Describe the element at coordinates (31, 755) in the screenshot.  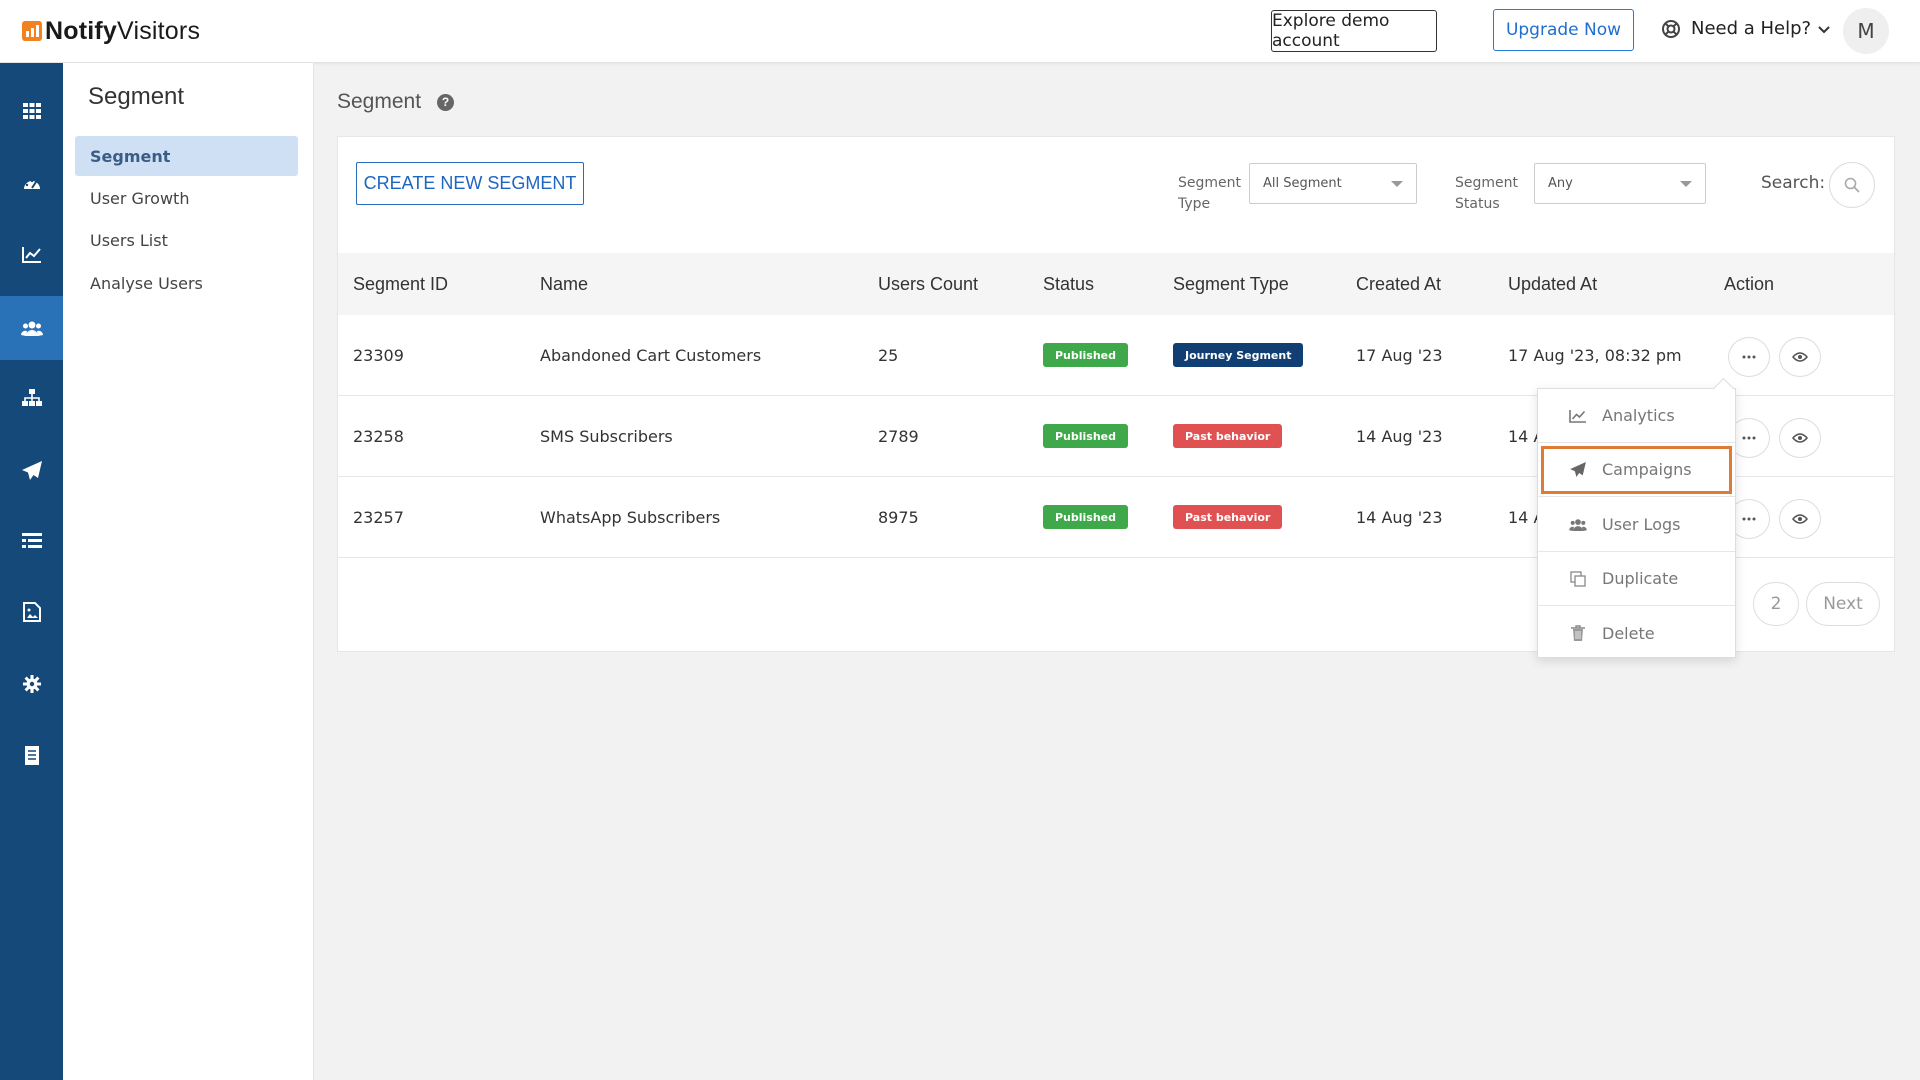
I see `document-icon` at that location.